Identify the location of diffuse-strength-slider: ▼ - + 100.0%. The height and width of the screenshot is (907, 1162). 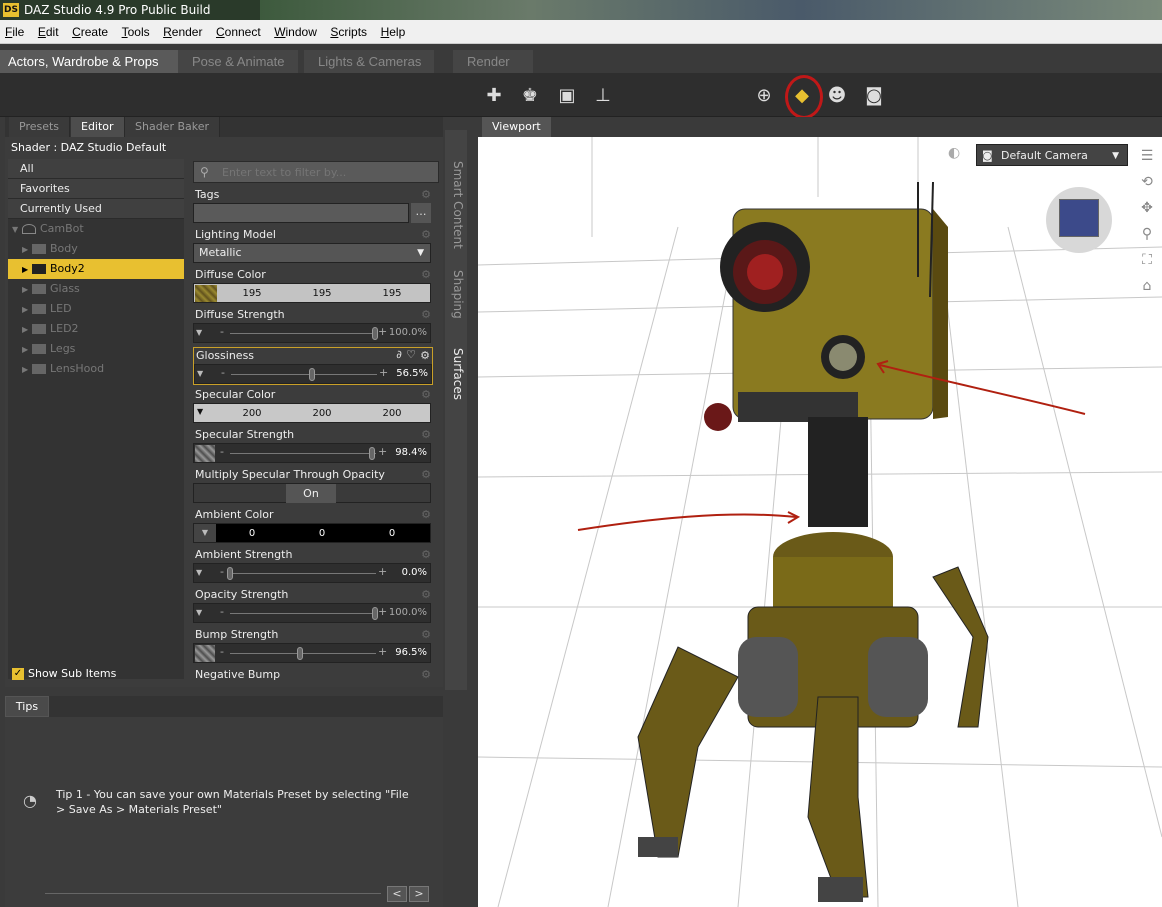
(312, 333).